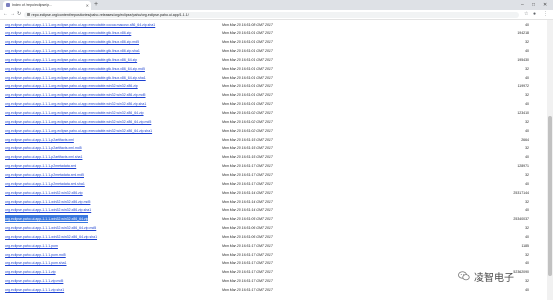 Image resolution: width=553 pixels, height=300 pixels. What do you see at coordinates (34, 281) in the screenshot?
I see `file-link: org.eclipse.paho.ui.app-1.1.1.zip.md5` at bounding box center [34, 281].